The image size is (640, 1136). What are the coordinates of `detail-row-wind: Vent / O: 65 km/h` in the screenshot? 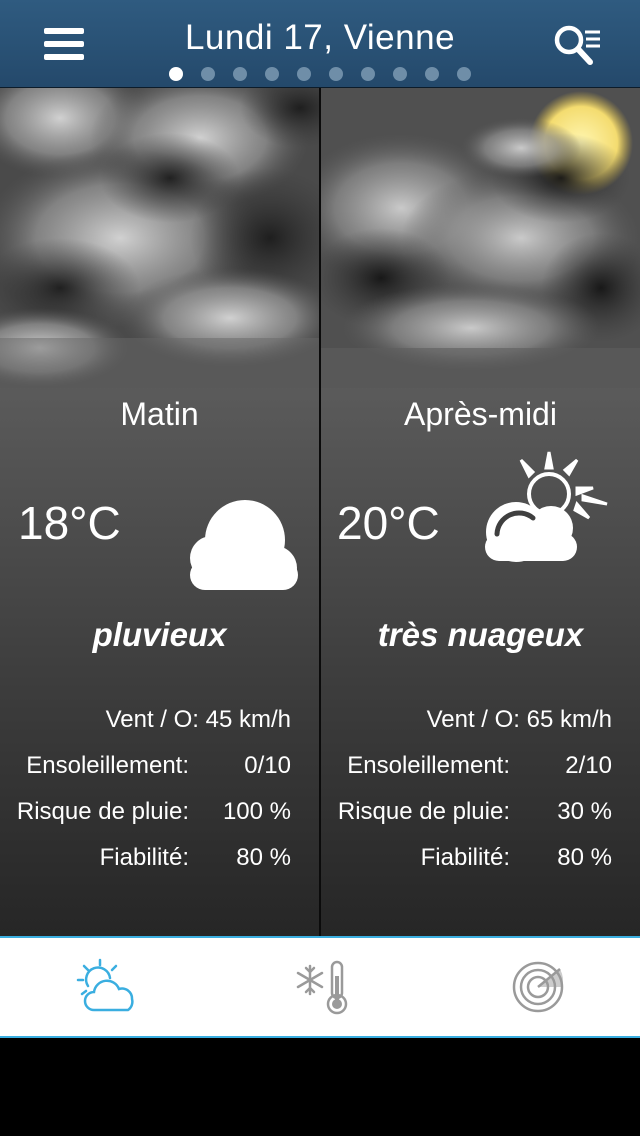 It's located at (480, 723).